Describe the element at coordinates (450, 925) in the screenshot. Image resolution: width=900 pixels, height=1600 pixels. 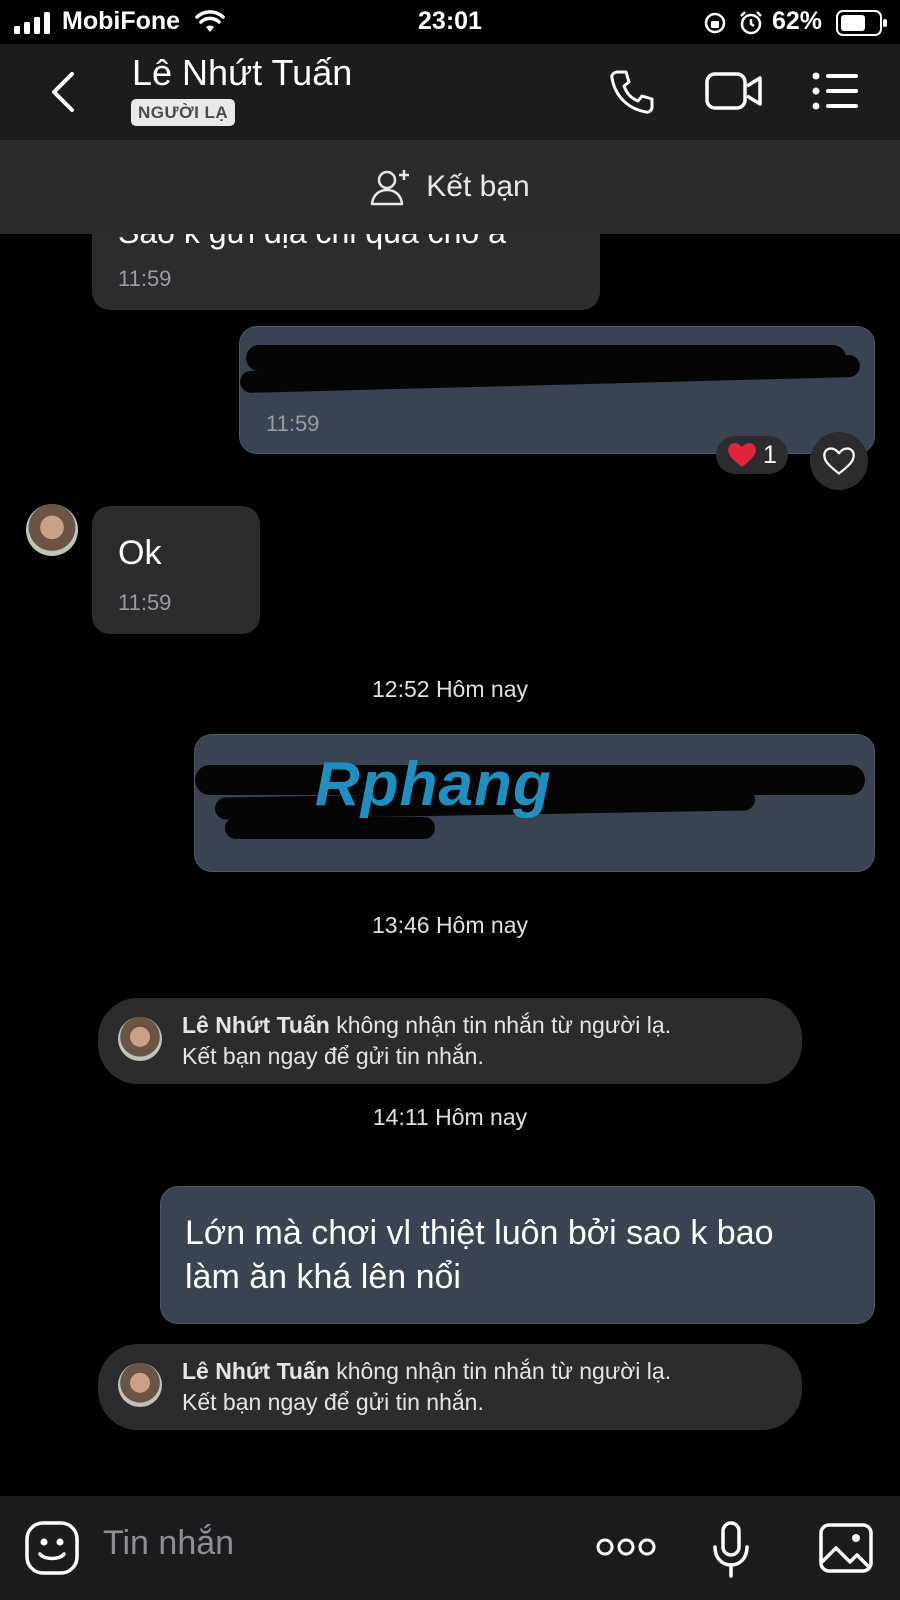
I see `time-separator: 13:46 Hôm nay` at that location.